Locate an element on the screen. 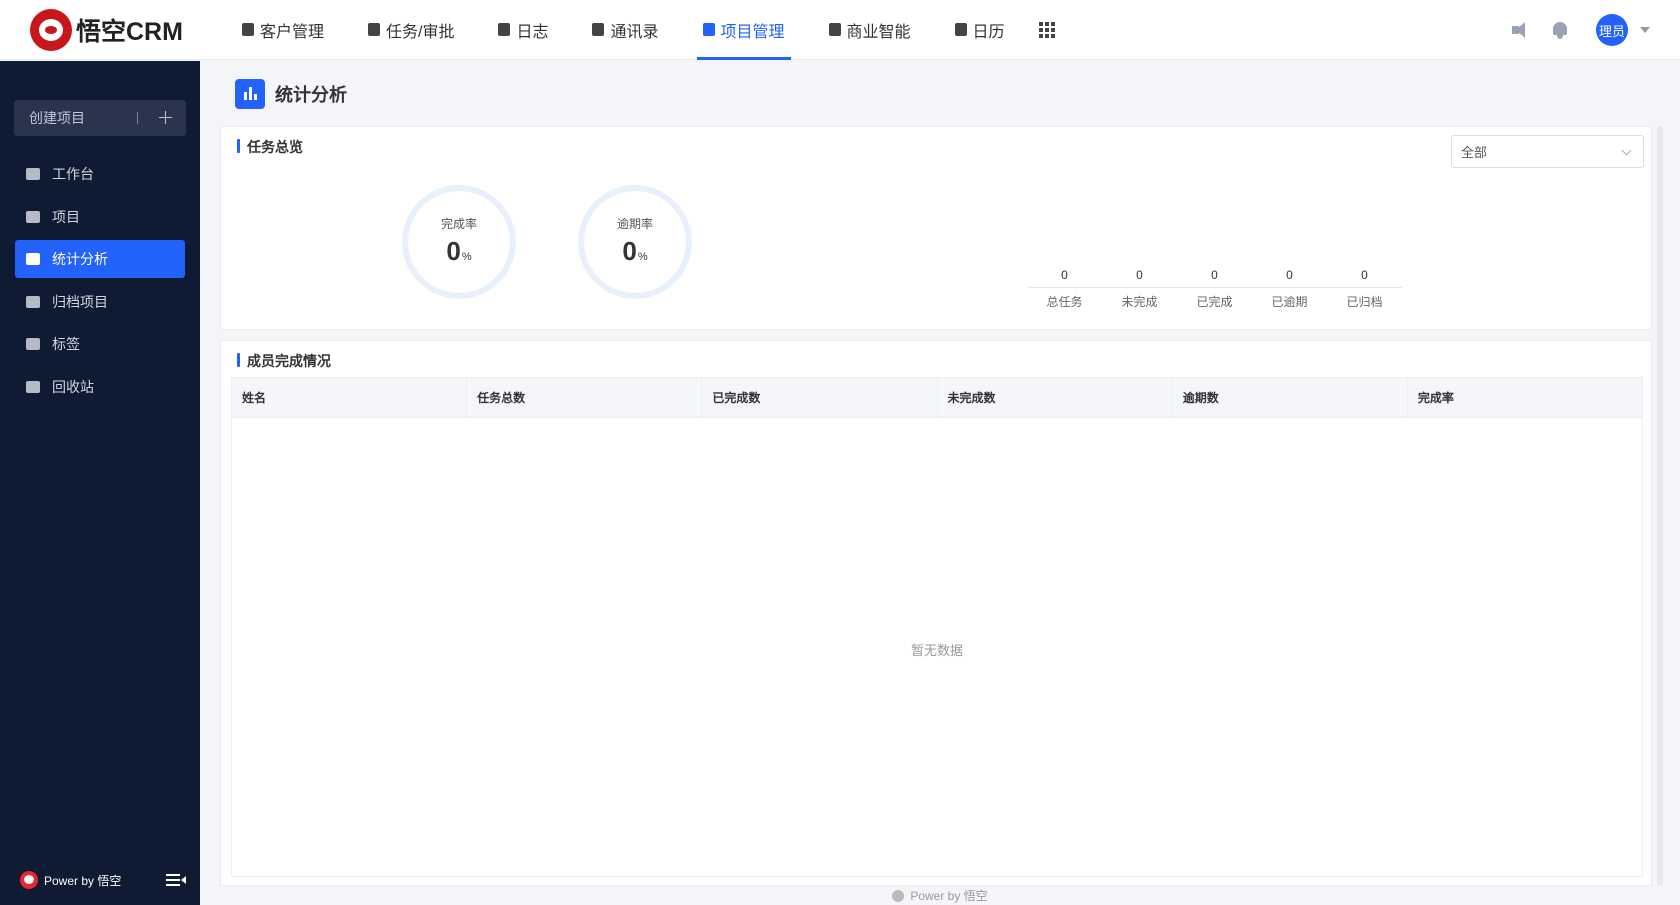 This screenshot has height=905, width=1680. nav-bi: 商业智能 is located at coordinates (870, 30).